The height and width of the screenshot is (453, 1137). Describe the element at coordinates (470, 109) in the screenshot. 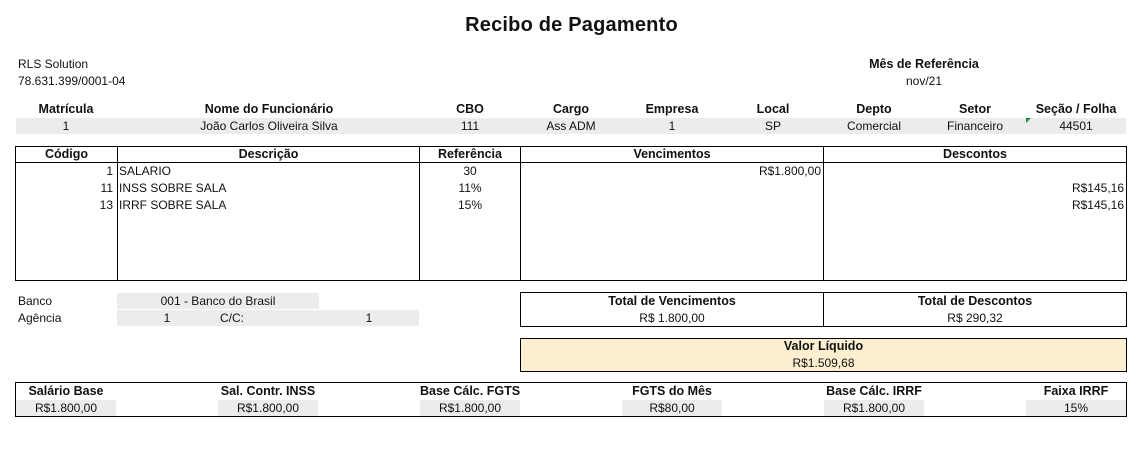

I see `header-cbo: CBO` at that location.